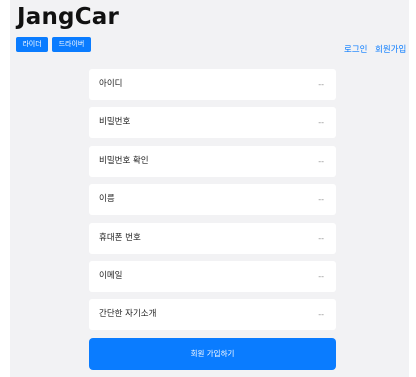 This screenshot has height=377, width=416. I want to click on name-value: --, so click(321, 199).